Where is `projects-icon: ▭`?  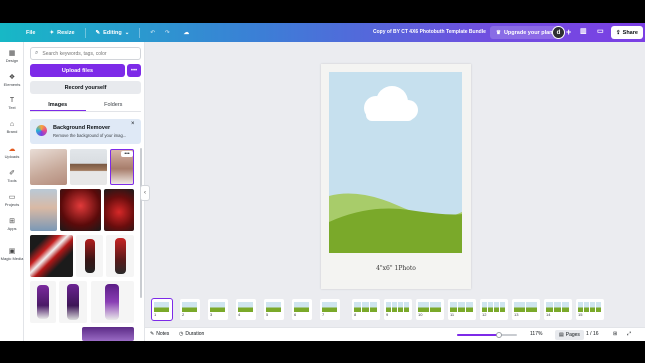
projects-icon: ▭ is located at coordinates (12, 197).